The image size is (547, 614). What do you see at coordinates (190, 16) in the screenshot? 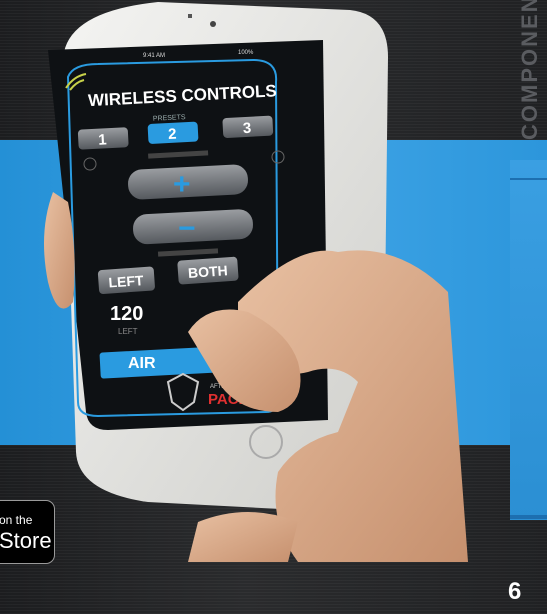
I see `earpiece` at bounding box center [190, 16].